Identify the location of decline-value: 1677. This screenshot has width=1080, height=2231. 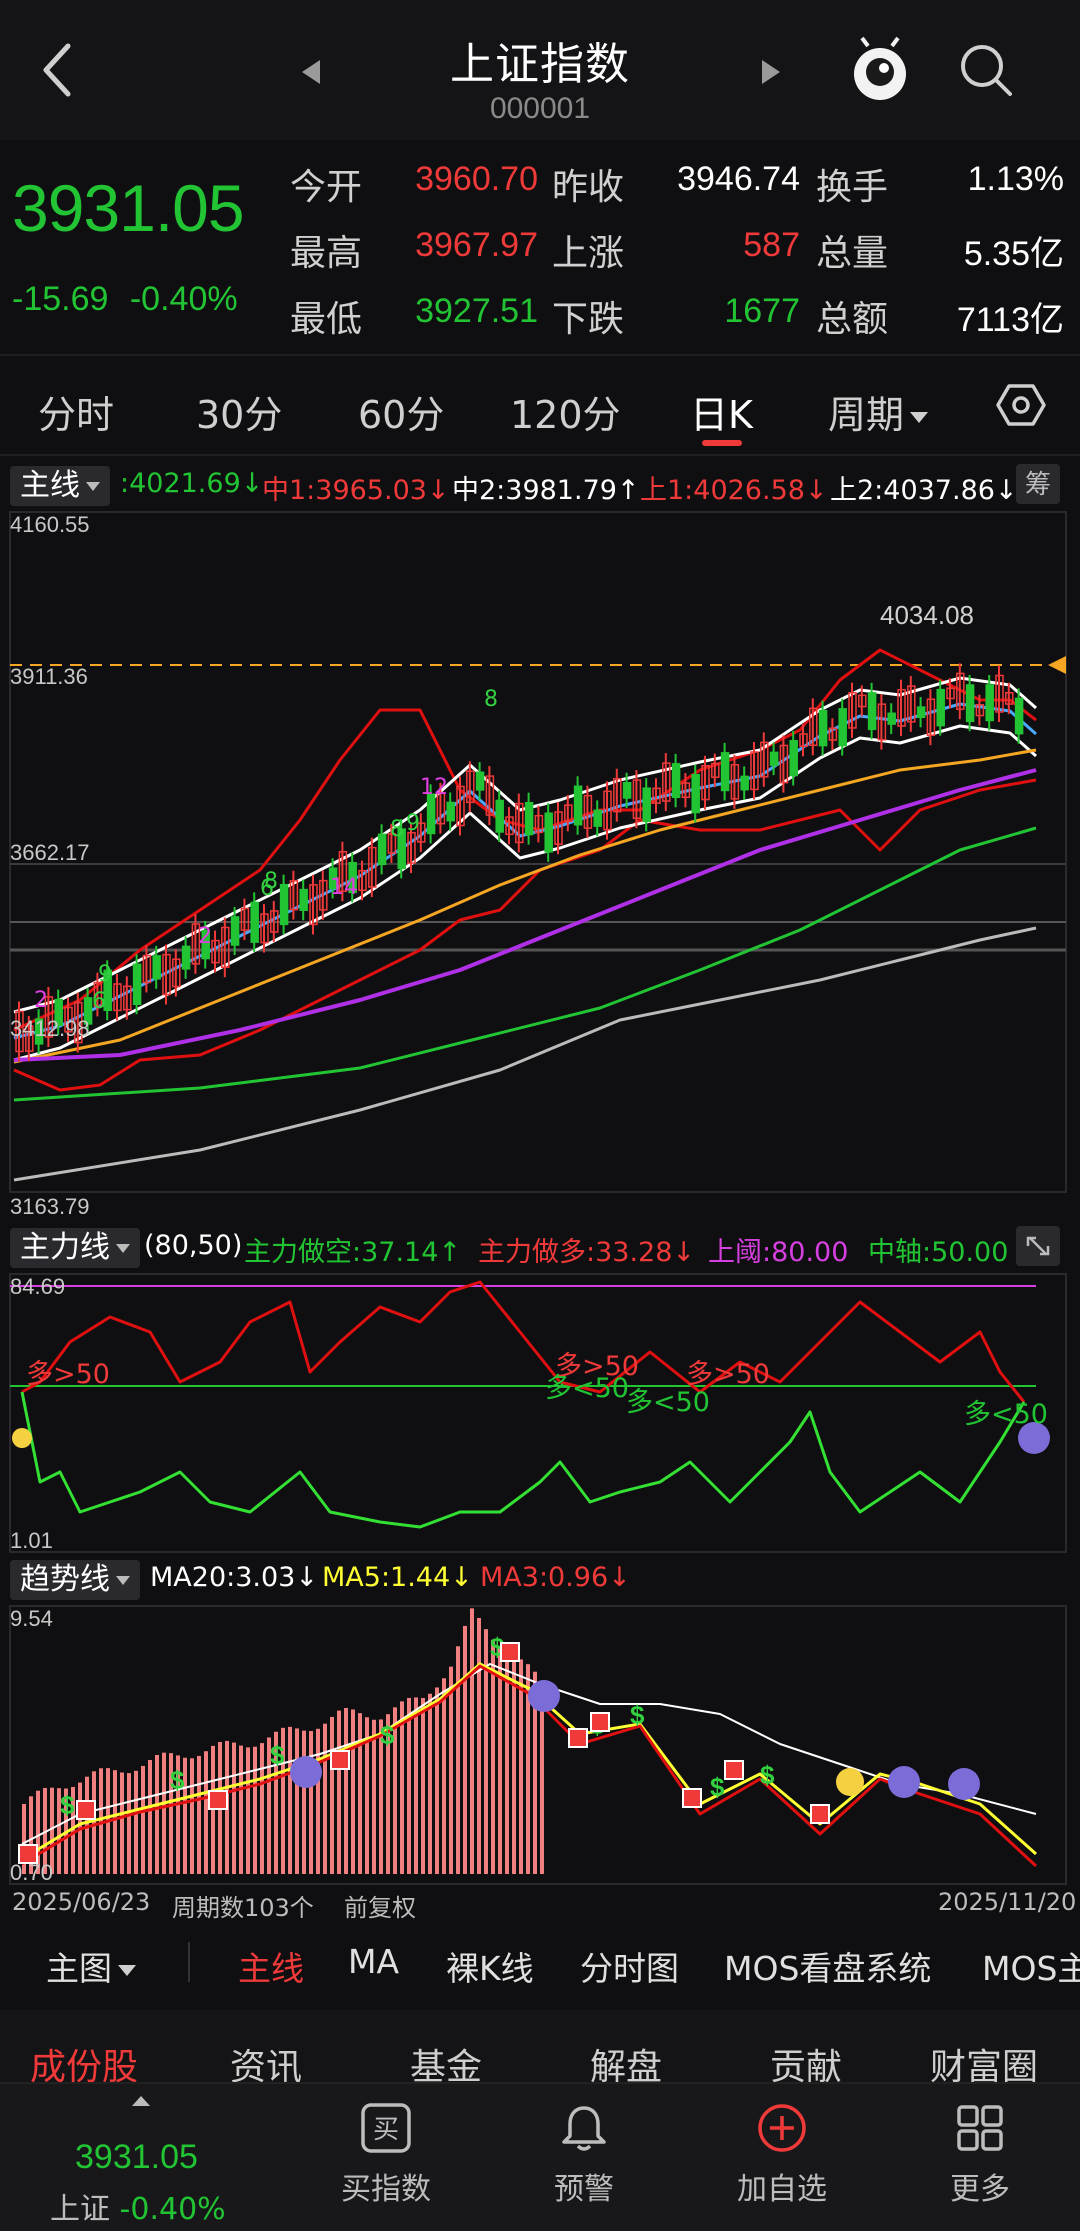
(762, 311).